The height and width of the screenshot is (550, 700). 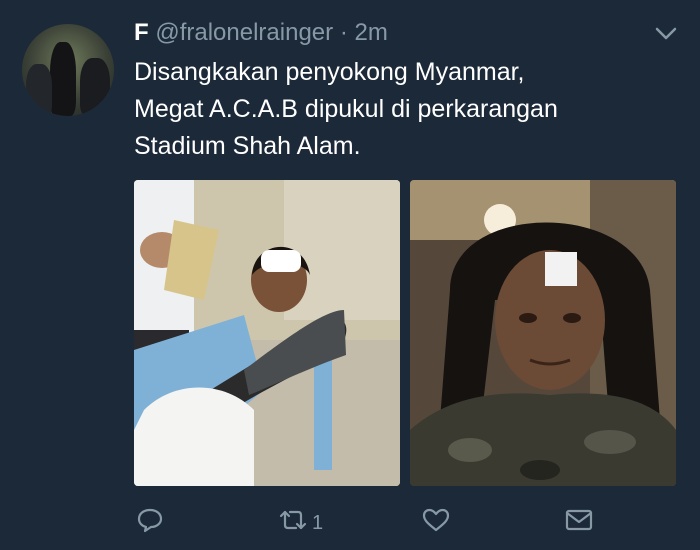 What do you see at coordinates (68, 70) in the screenshot?
I see `avatar` at bounding box center [68, 70].